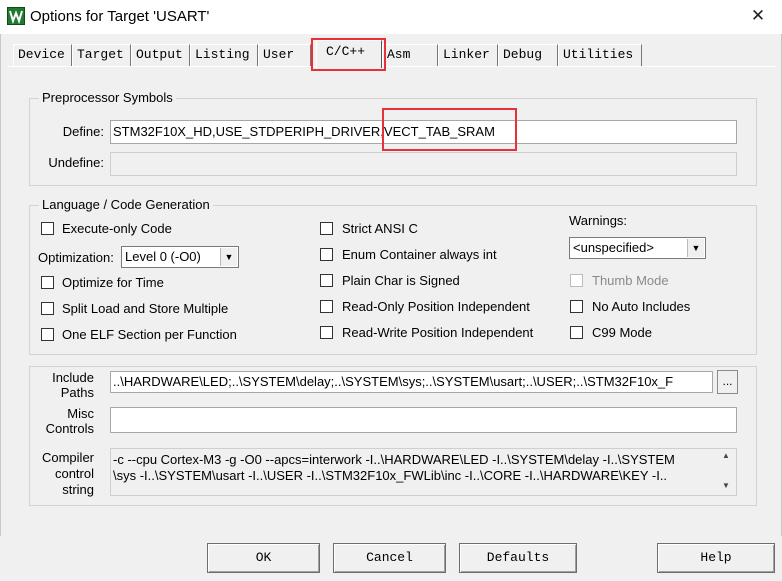  I want to click on no-auto-includes-checkbox, so click(576, 306).